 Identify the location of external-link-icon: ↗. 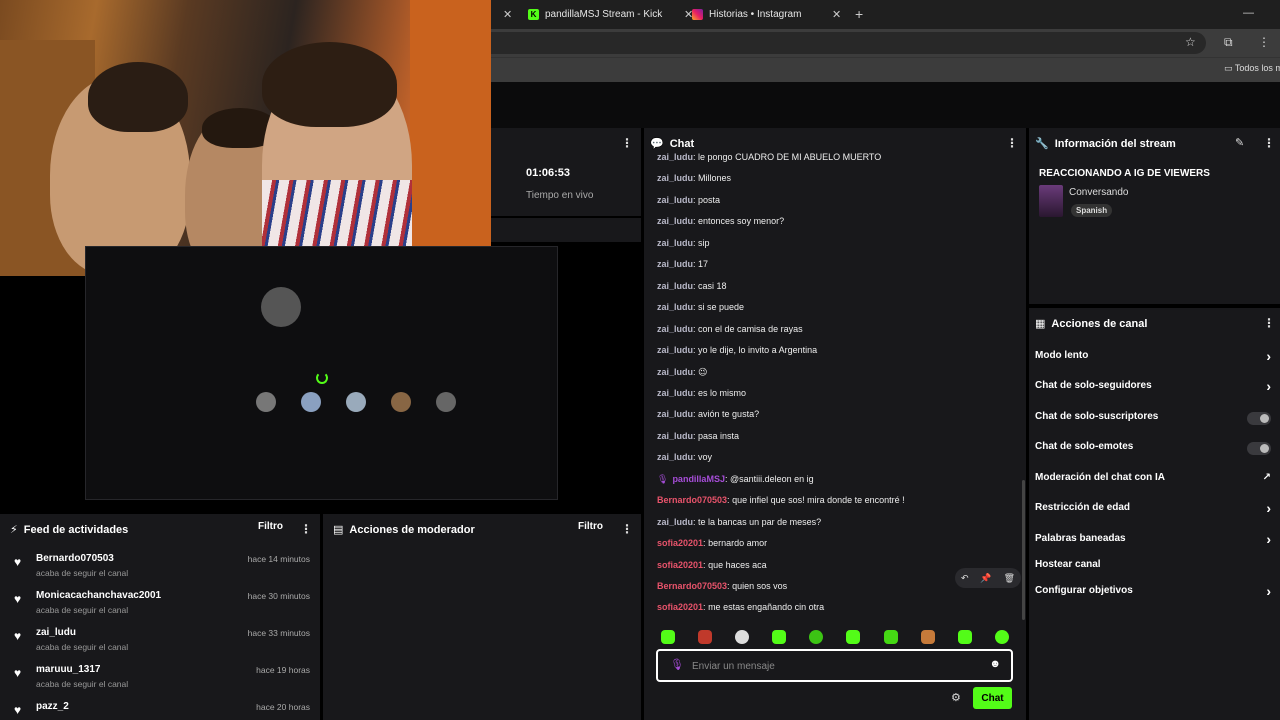
(1266, 477).